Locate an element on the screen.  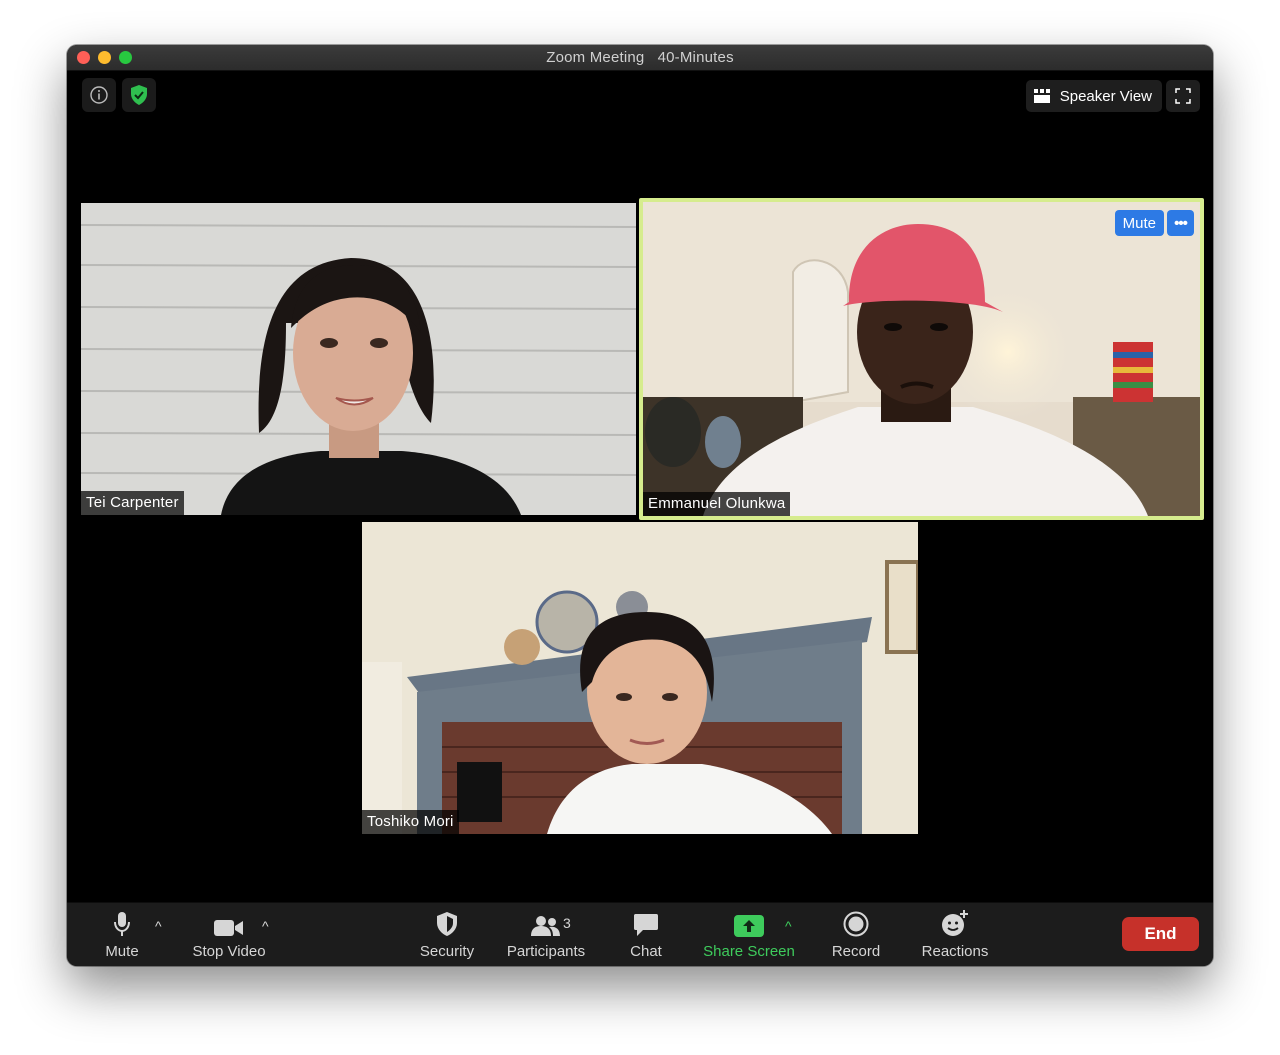
fullscreen-icon is located at coordinates (1183, 96).